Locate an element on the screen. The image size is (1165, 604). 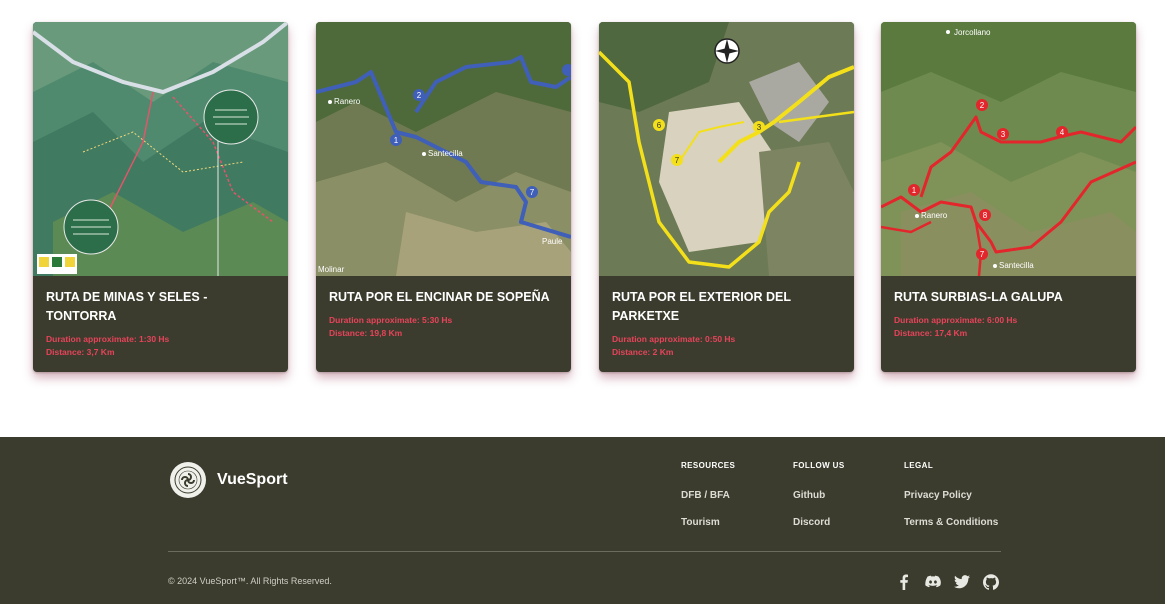
route-duration: Duration approximate: 0:50 Hs is located at coordinates (674, 339).